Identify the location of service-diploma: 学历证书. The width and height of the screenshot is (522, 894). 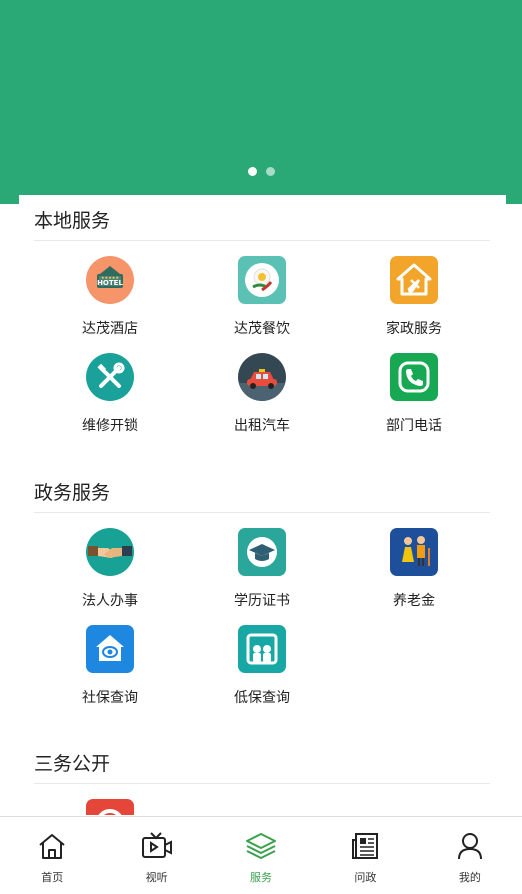
(262, 561).